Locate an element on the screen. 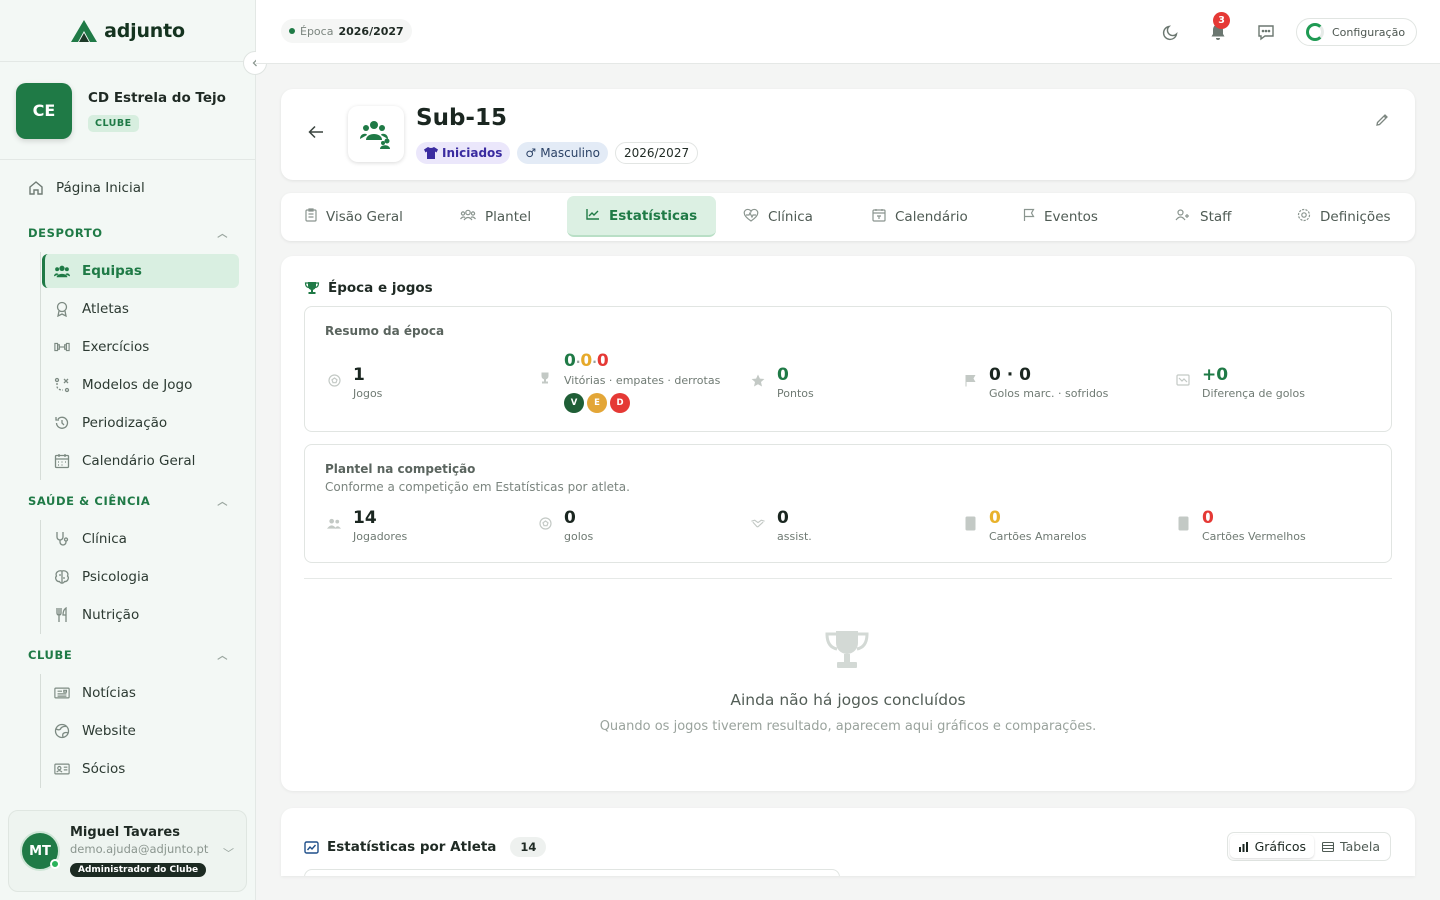  assists-stat: 0 assist. is located at coordinates (781, 525).